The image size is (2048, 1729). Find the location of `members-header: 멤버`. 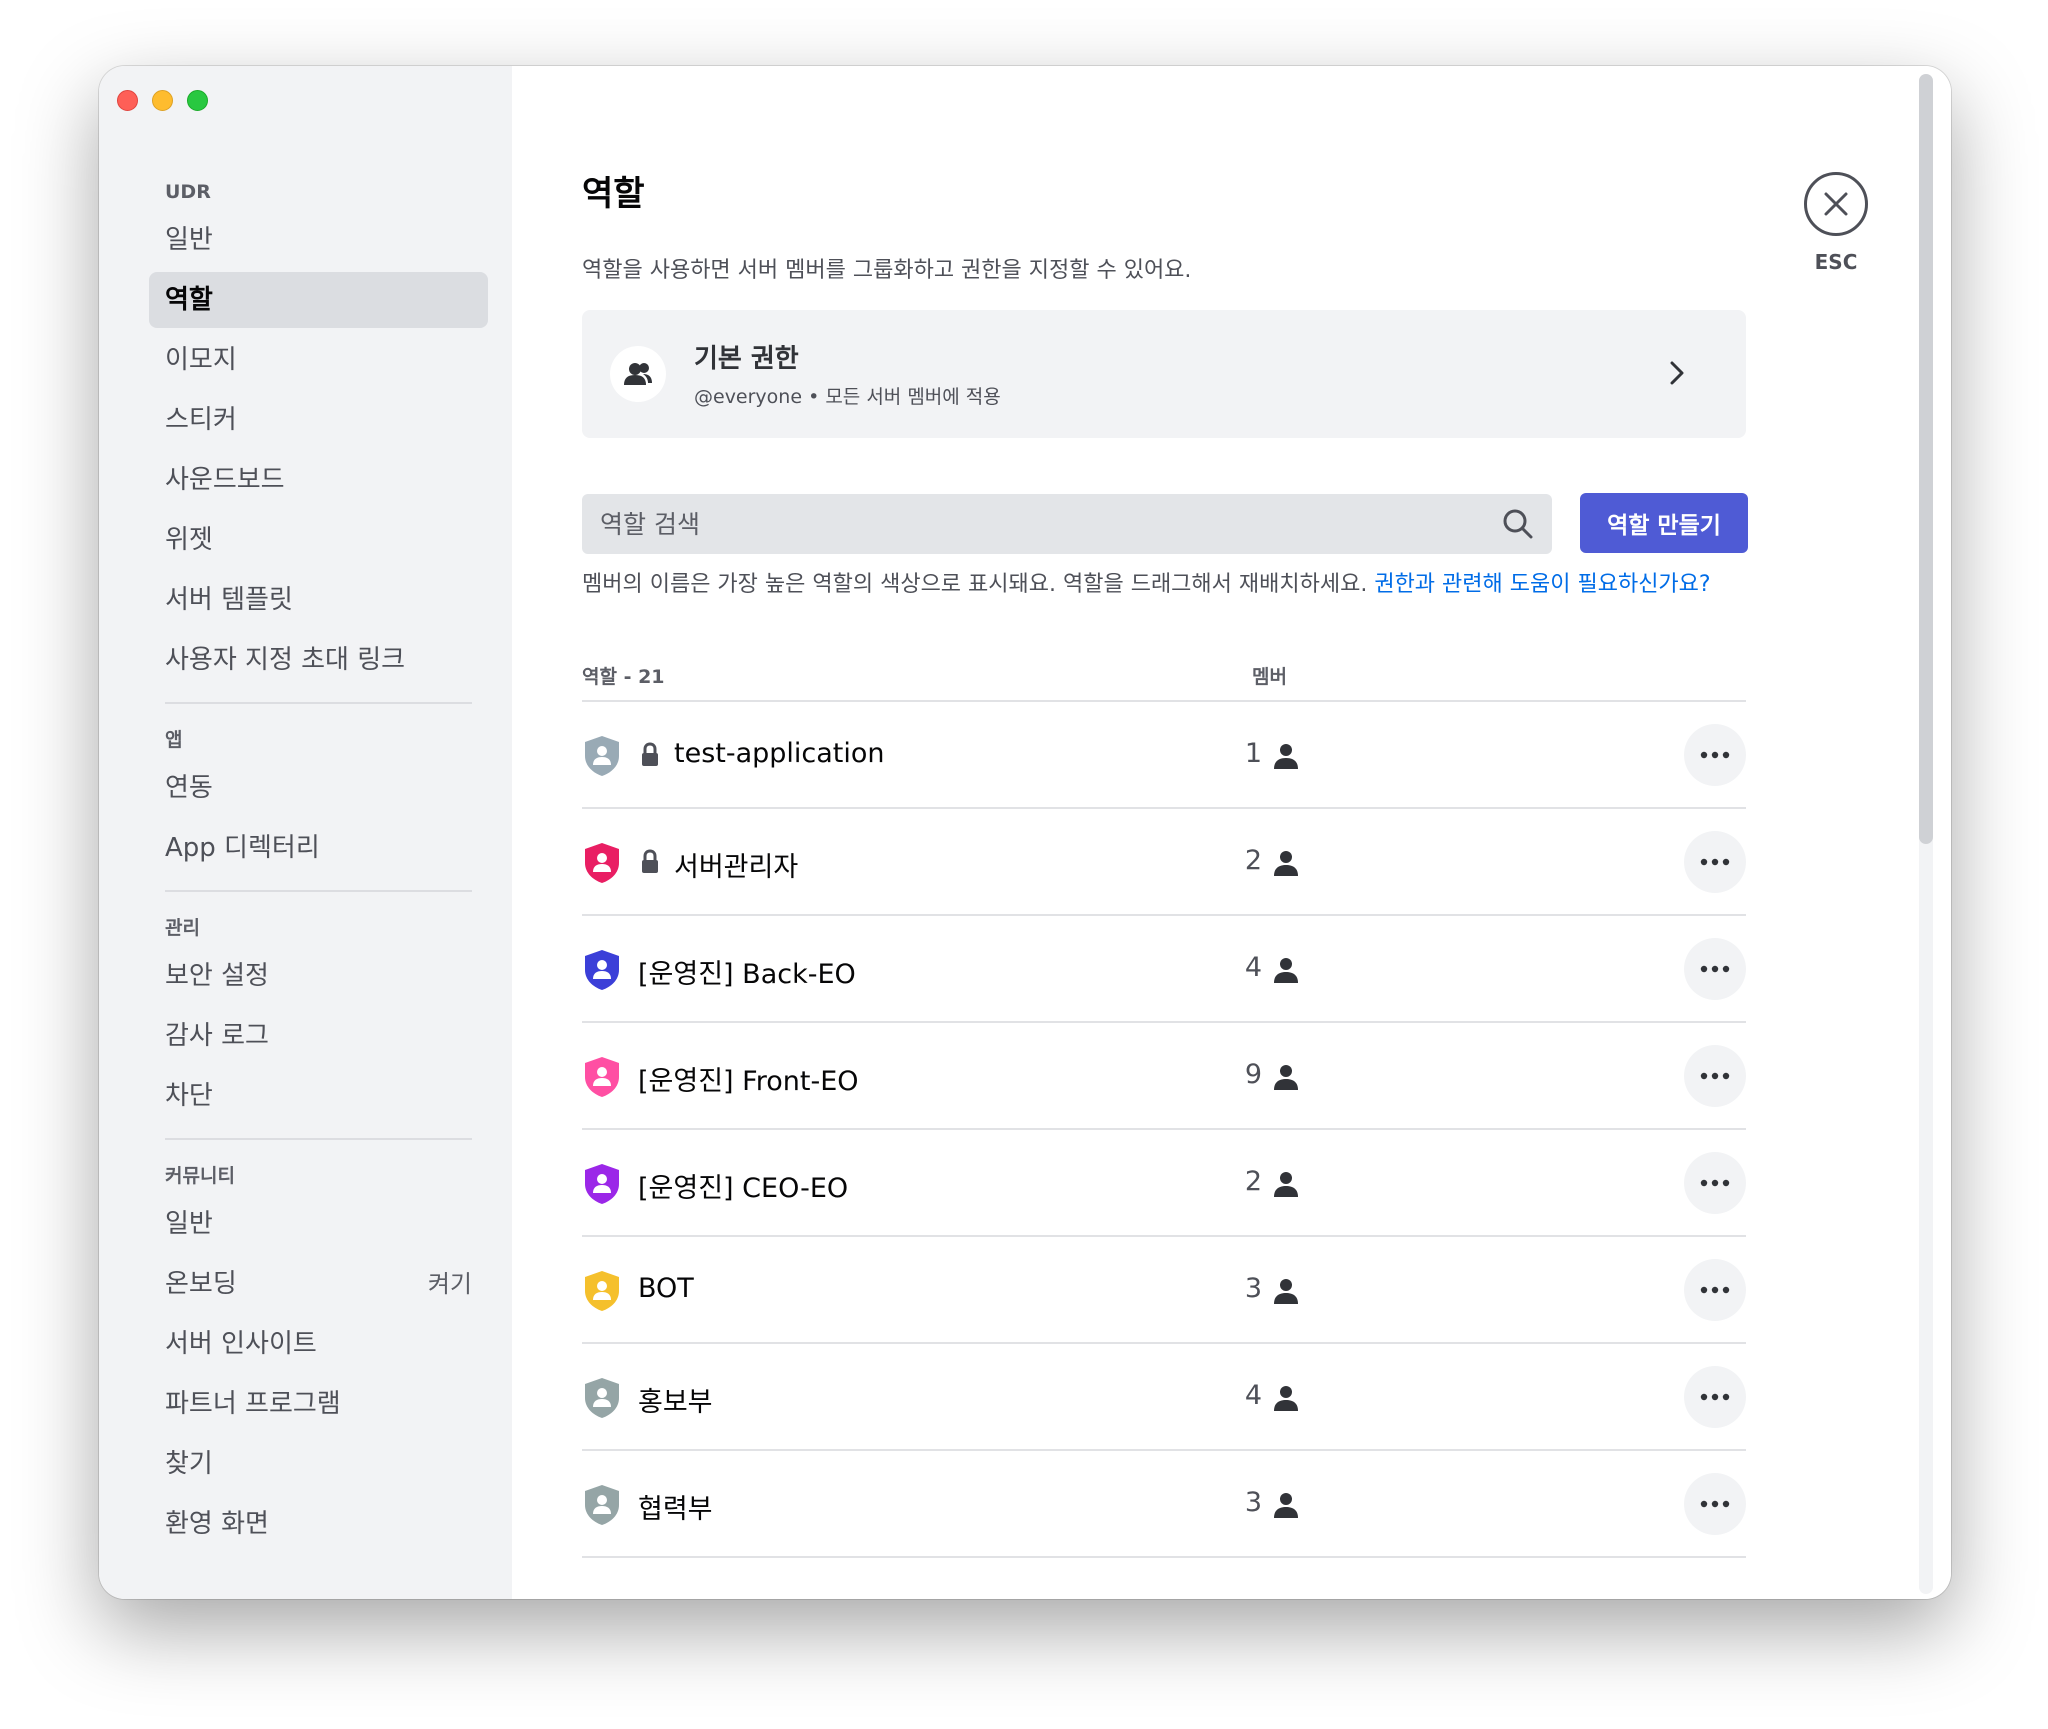

members-header: 멤버 is located at coordinates (1269, 677).